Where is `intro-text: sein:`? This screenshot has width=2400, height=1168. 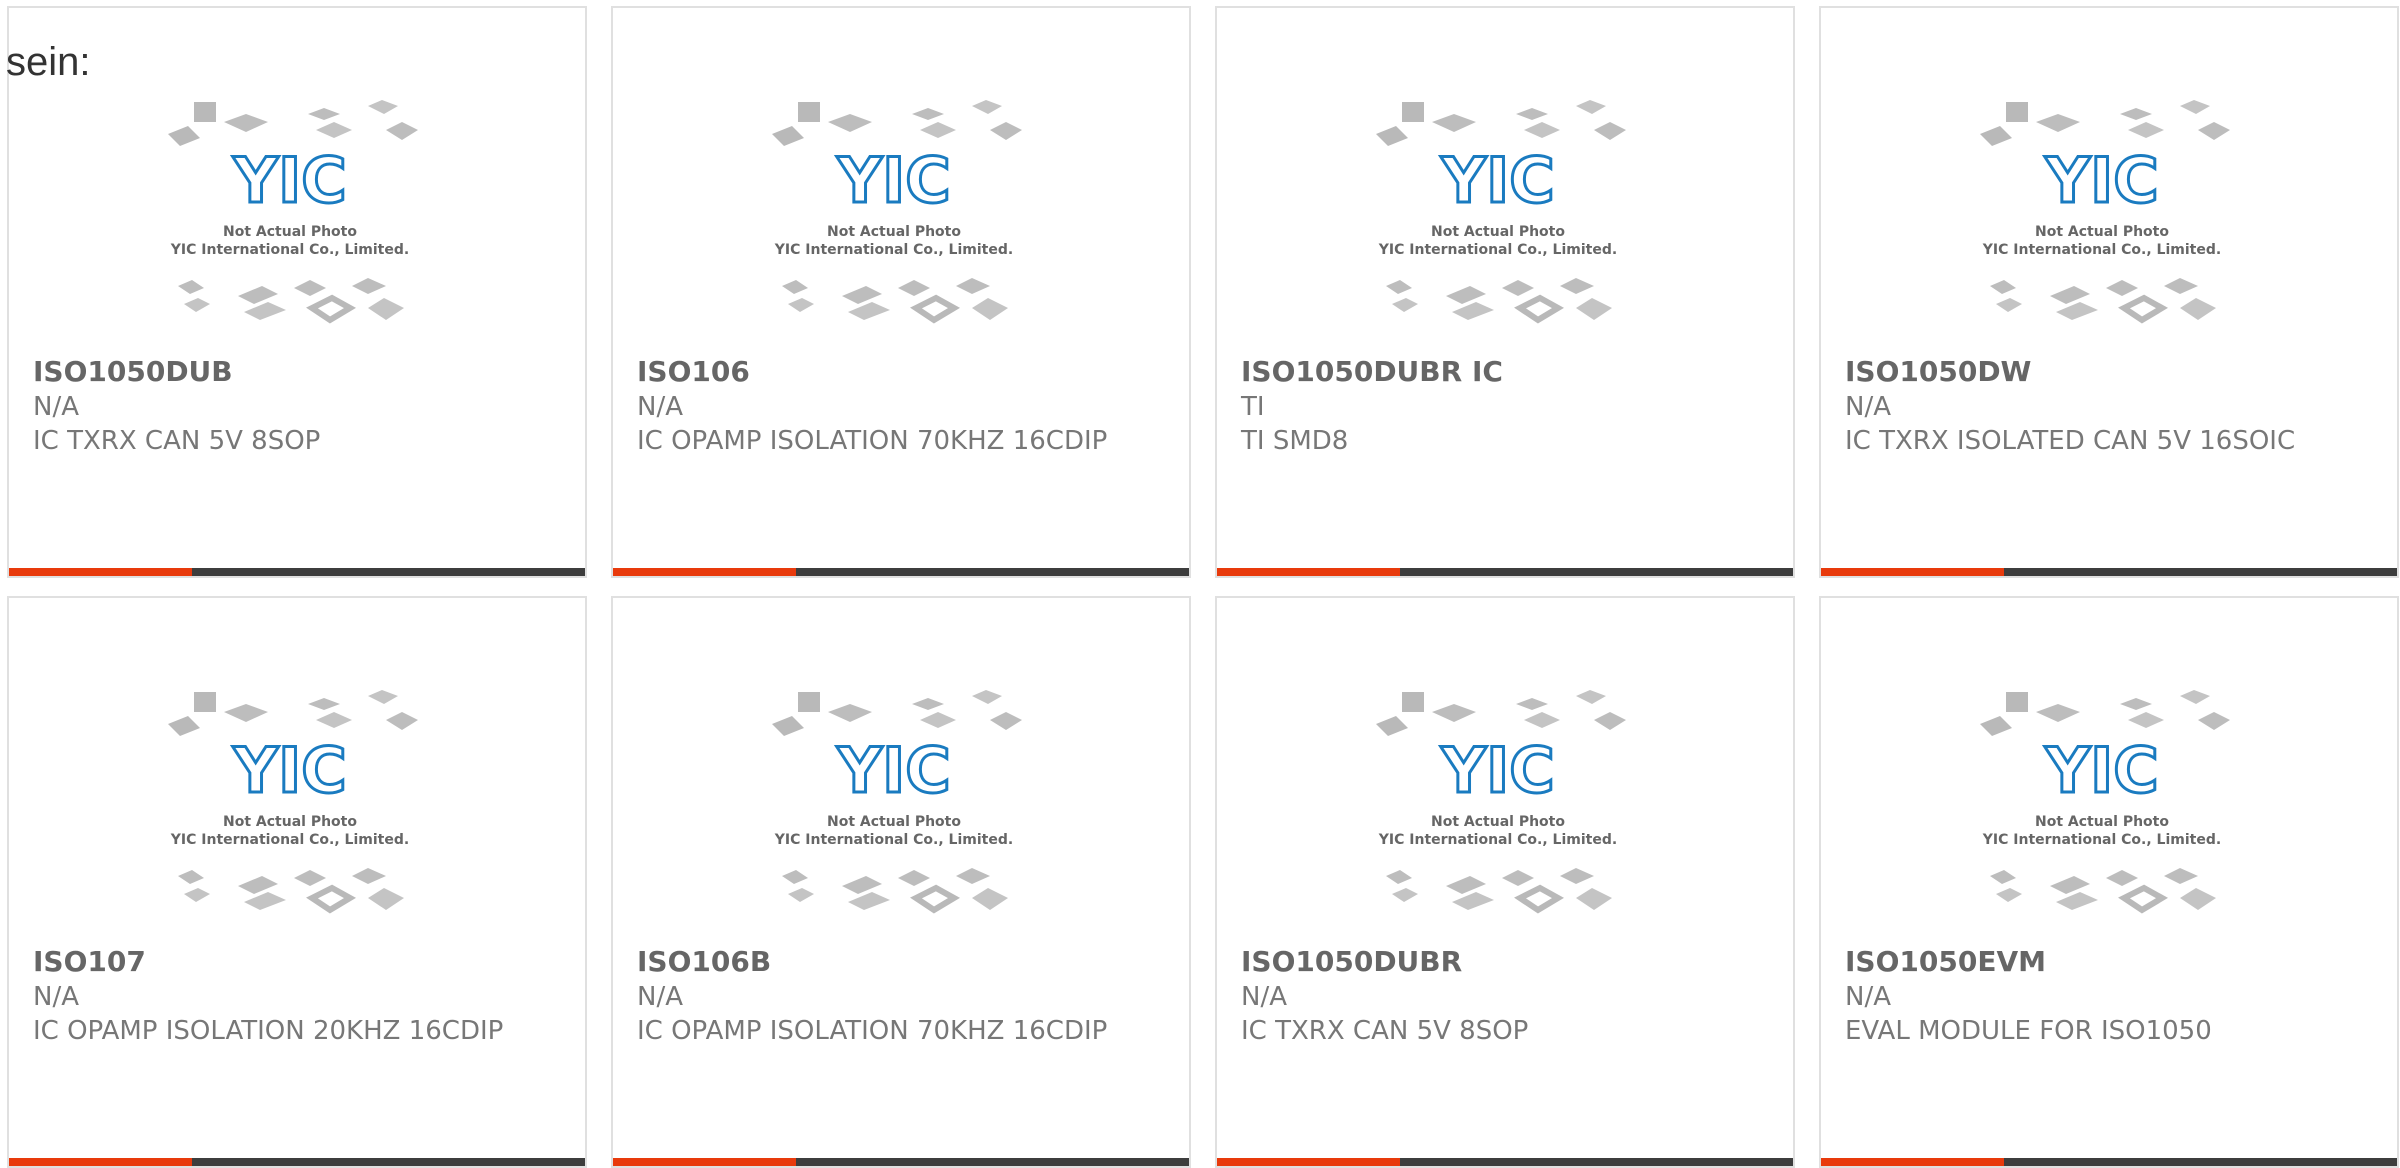
intro-text: sein: is located at coordinates (48, 62).